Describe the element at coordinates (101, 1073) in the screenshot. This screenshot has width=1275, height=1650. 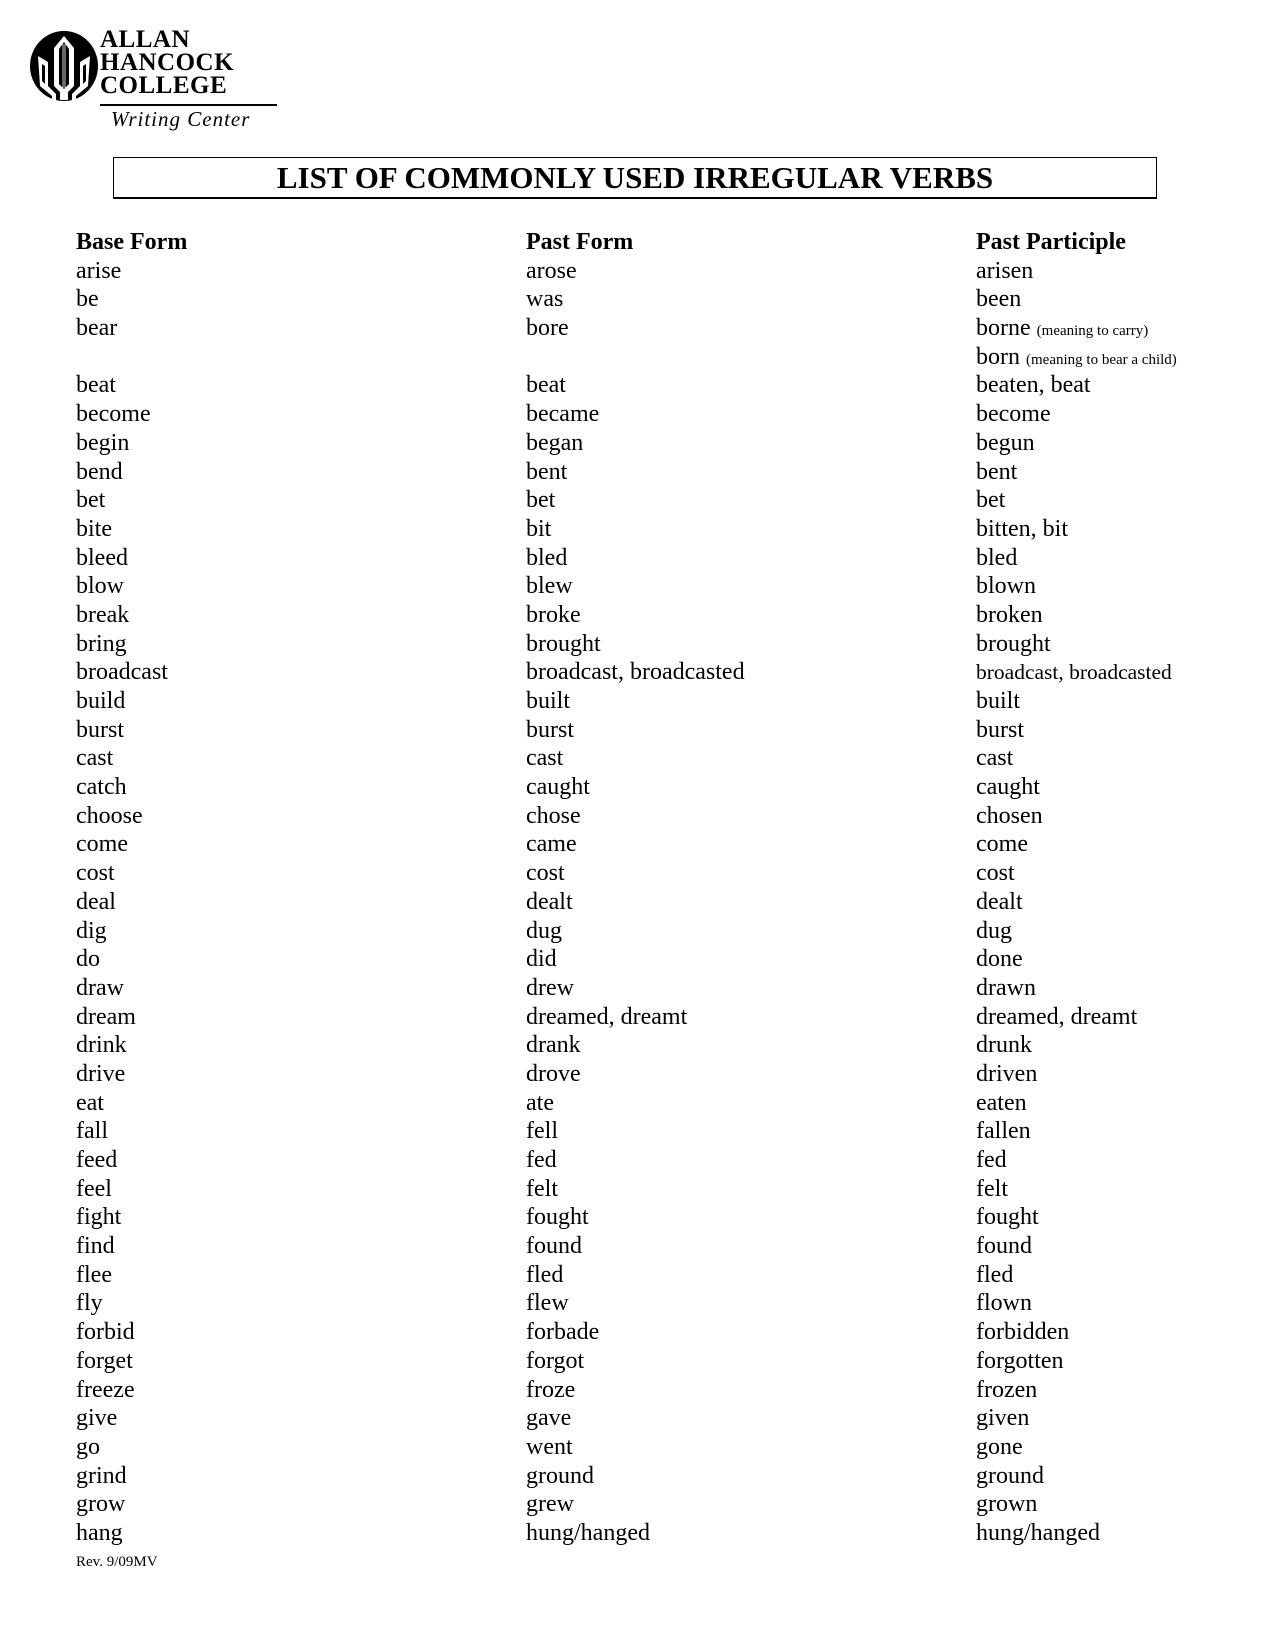
I see `verb-text: drive` at that location.